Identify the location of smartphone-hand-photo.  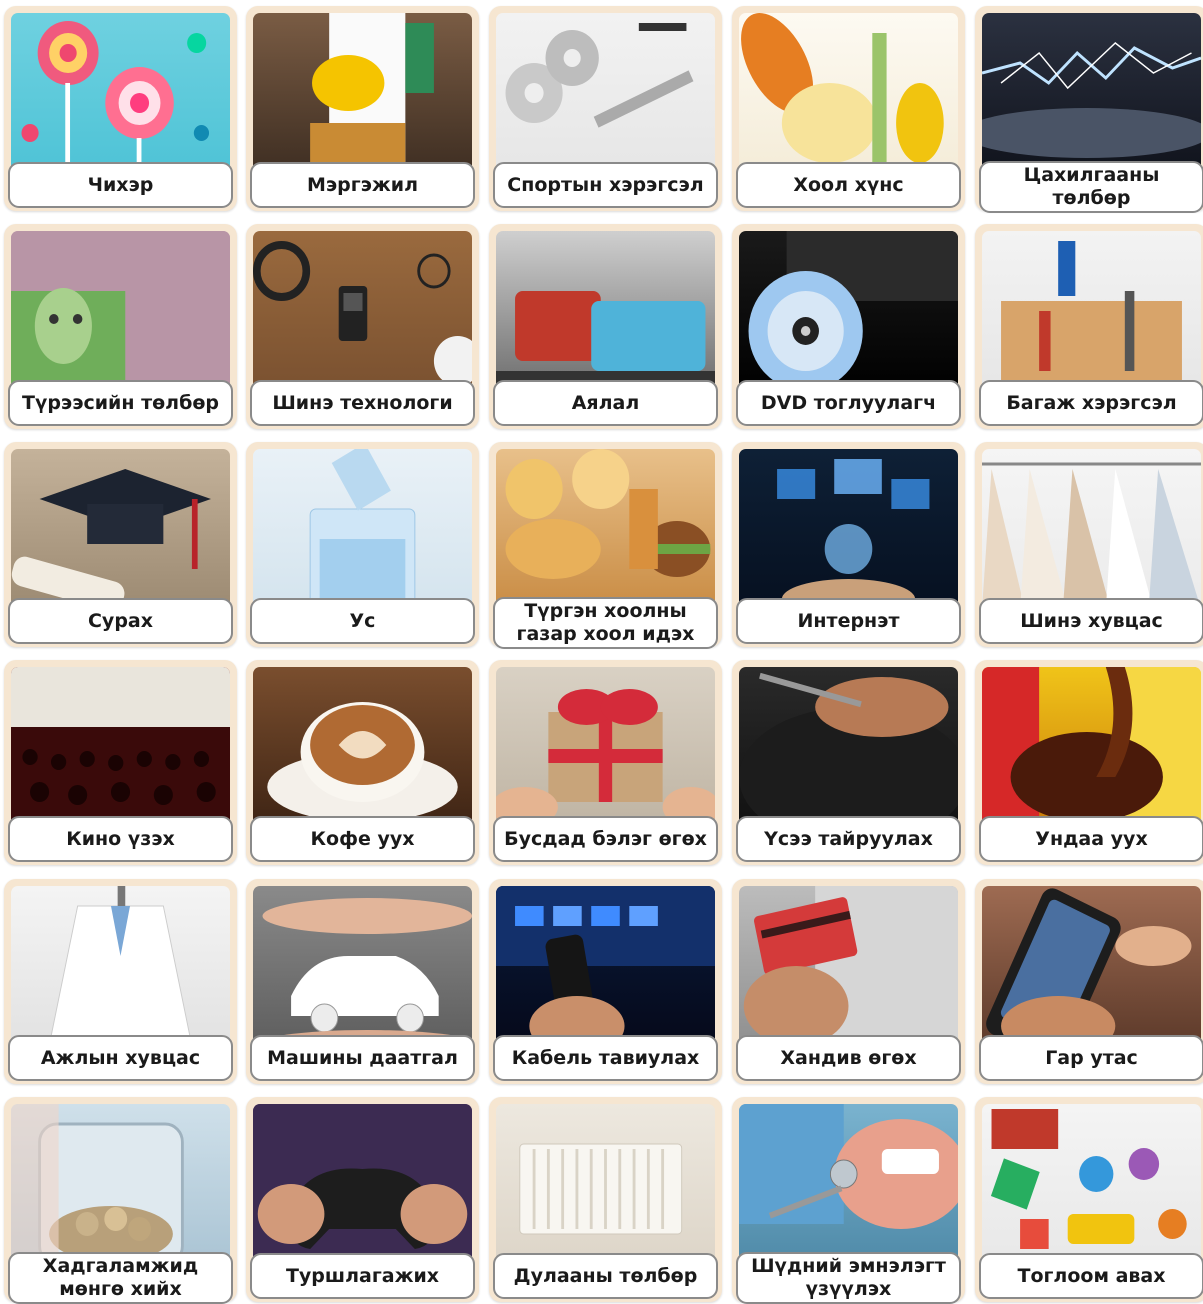
(1091, 966).